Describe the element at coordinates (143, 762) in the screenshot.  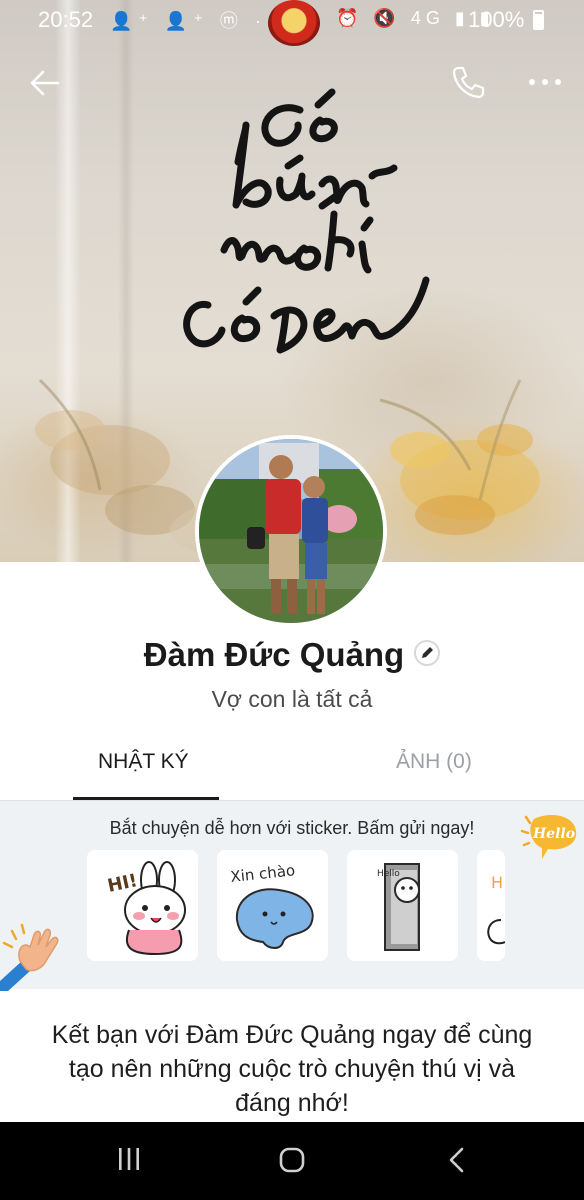
I see `tab-diary: NHẬT KÝ` at that location.